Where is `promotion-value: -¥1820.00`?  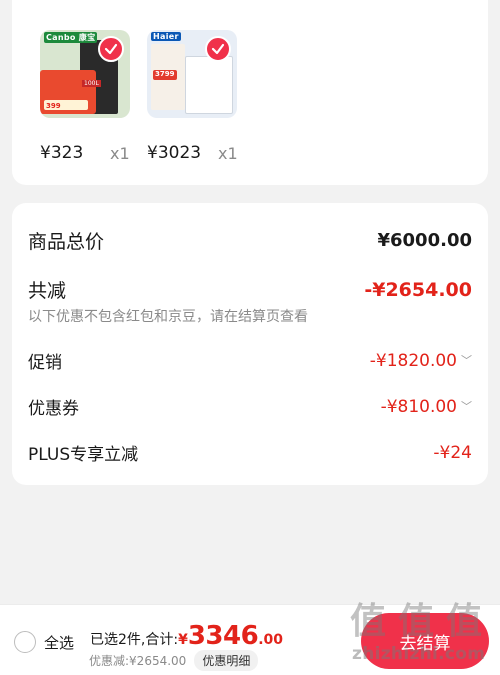 promotion-value: -¥1820.00 is located at coordinates (413, 360).